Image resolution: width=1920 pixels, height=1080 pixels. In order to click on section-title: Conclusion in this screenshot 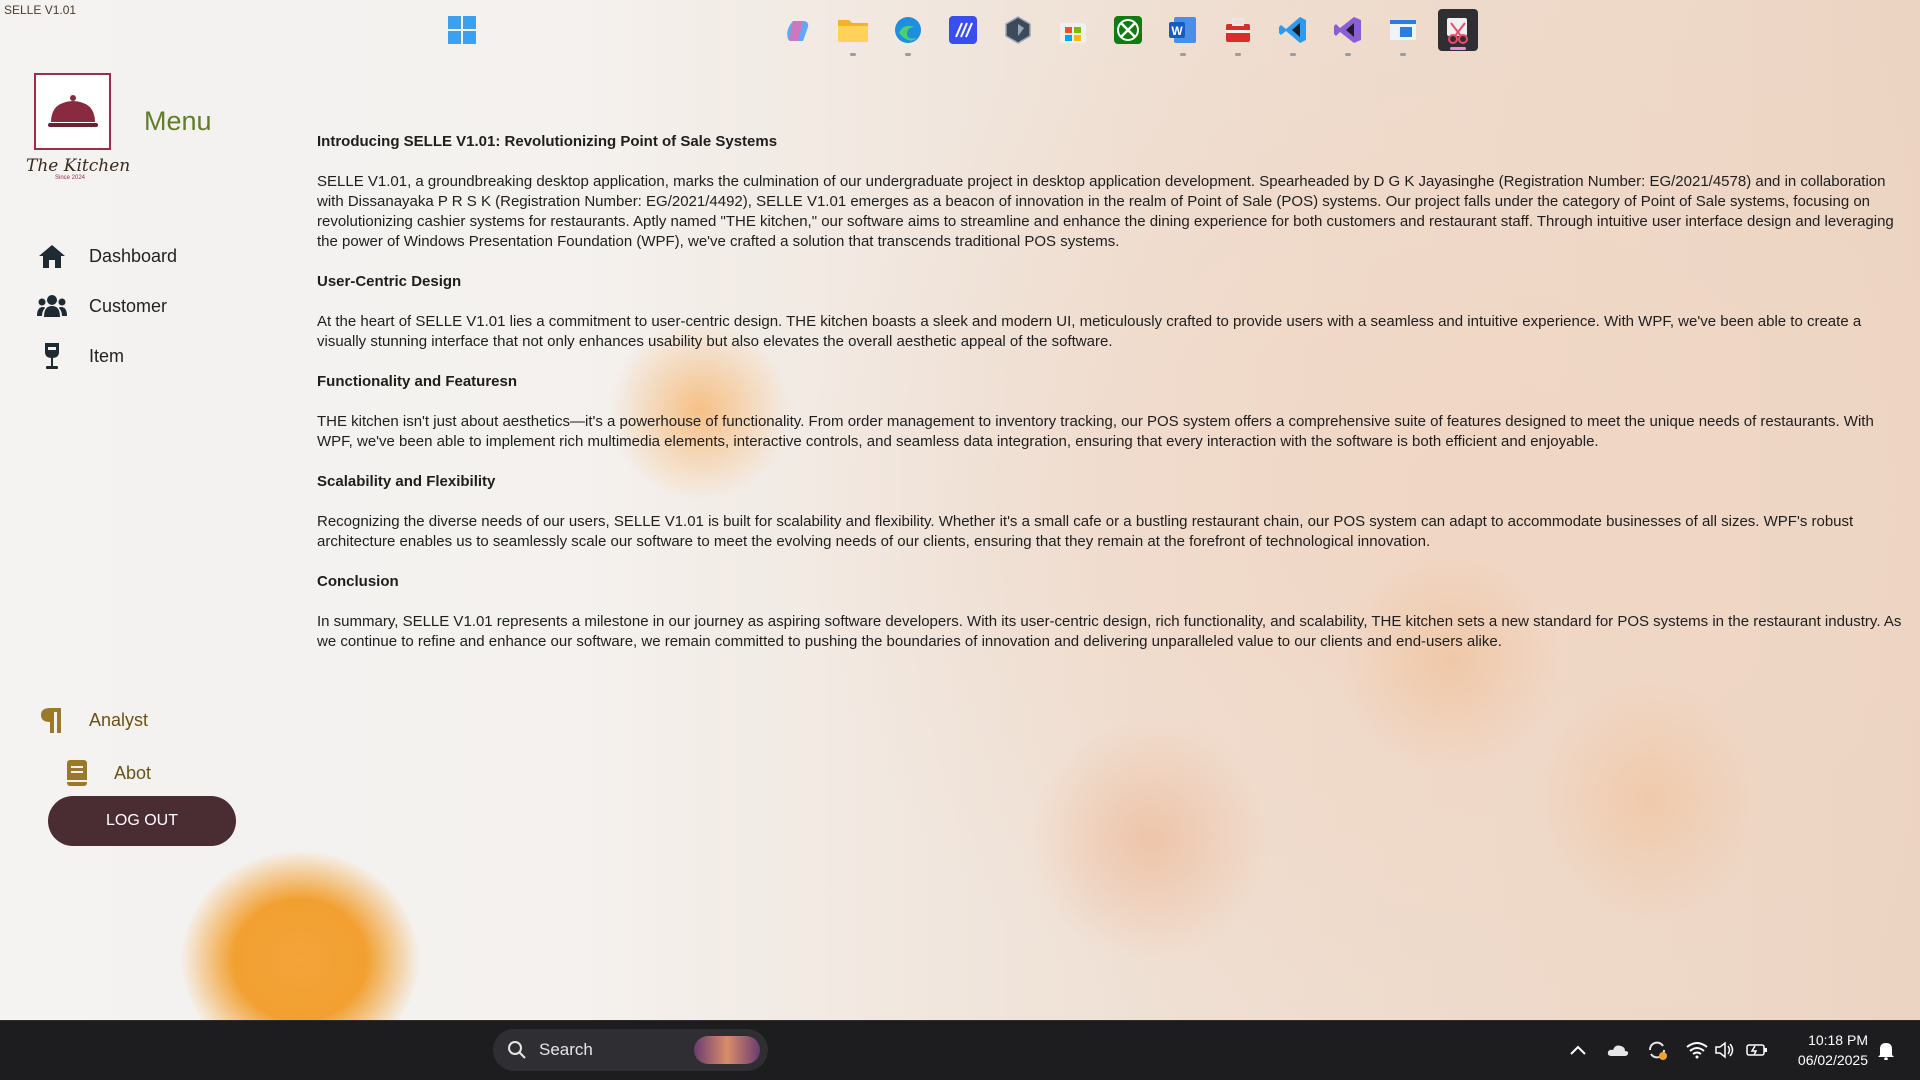, I will do `click(358, 581)`.